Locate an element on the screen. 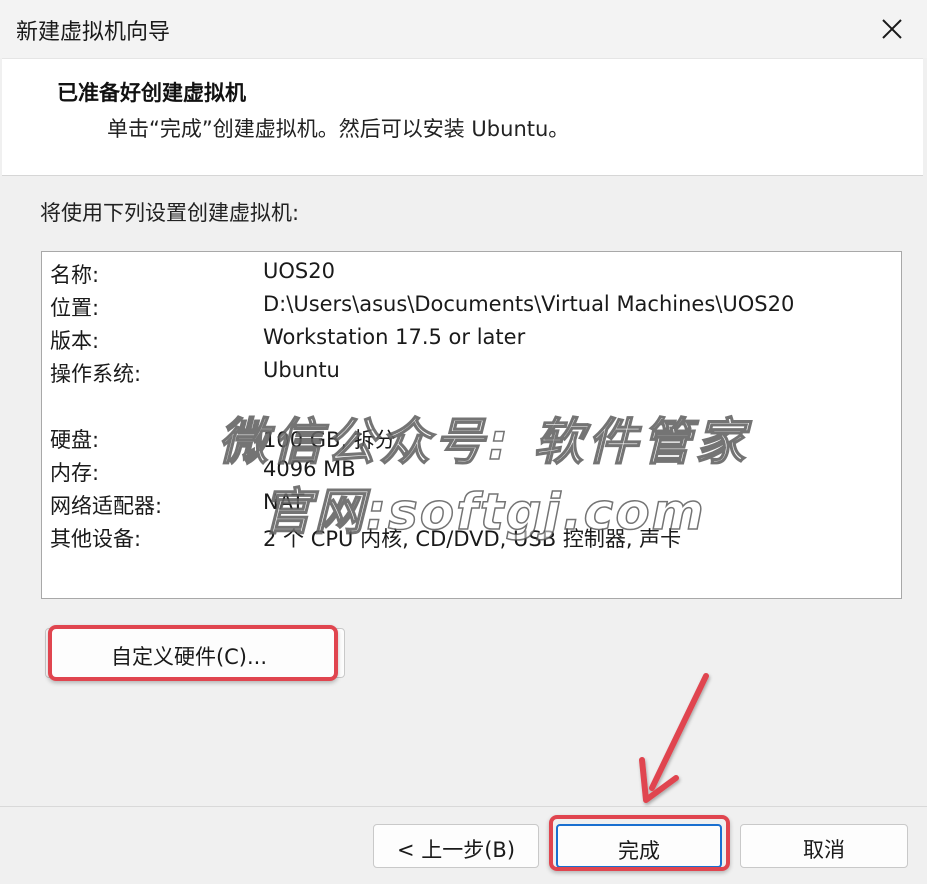 The height and width of the screenshot is (884, 927). finish-button: 完成 is located at coordinates (639, 846).